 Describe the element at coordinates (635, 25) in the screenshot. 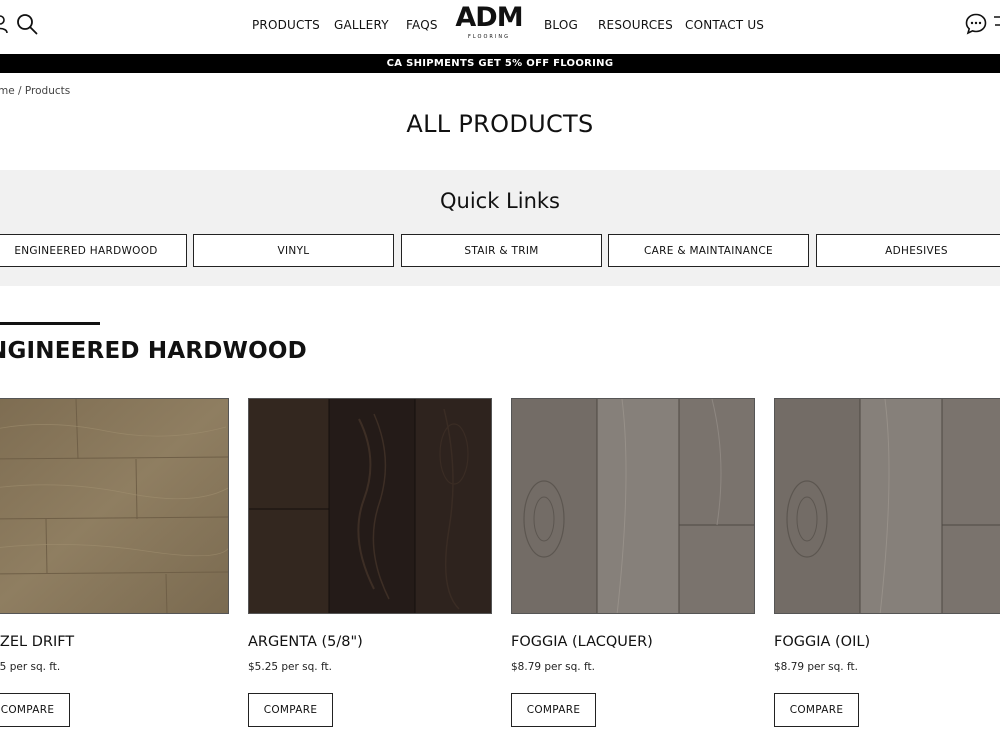

I see `nav-resources: RESOURCES` at that location.